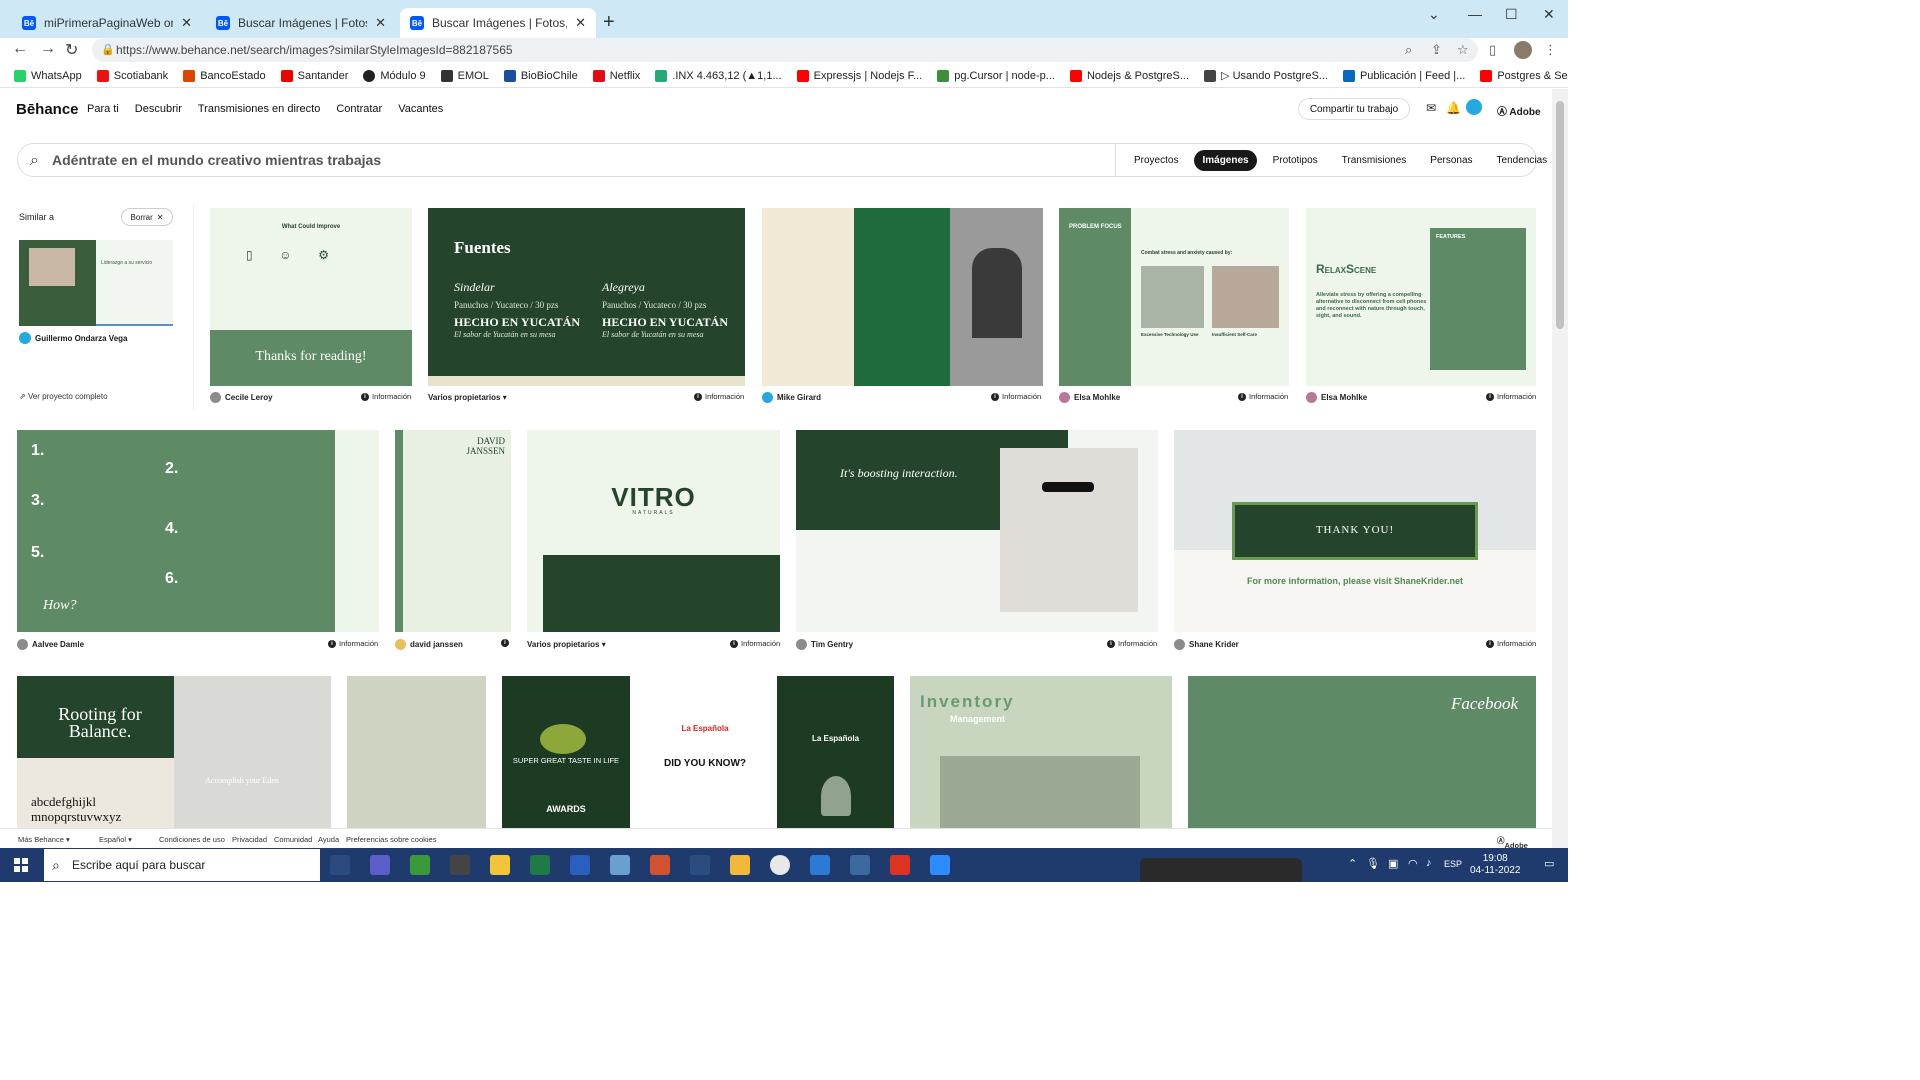 This screenshot has height=1080, width=1920. I want to click on sidebar-icon: ▯, so click(1492, 50).